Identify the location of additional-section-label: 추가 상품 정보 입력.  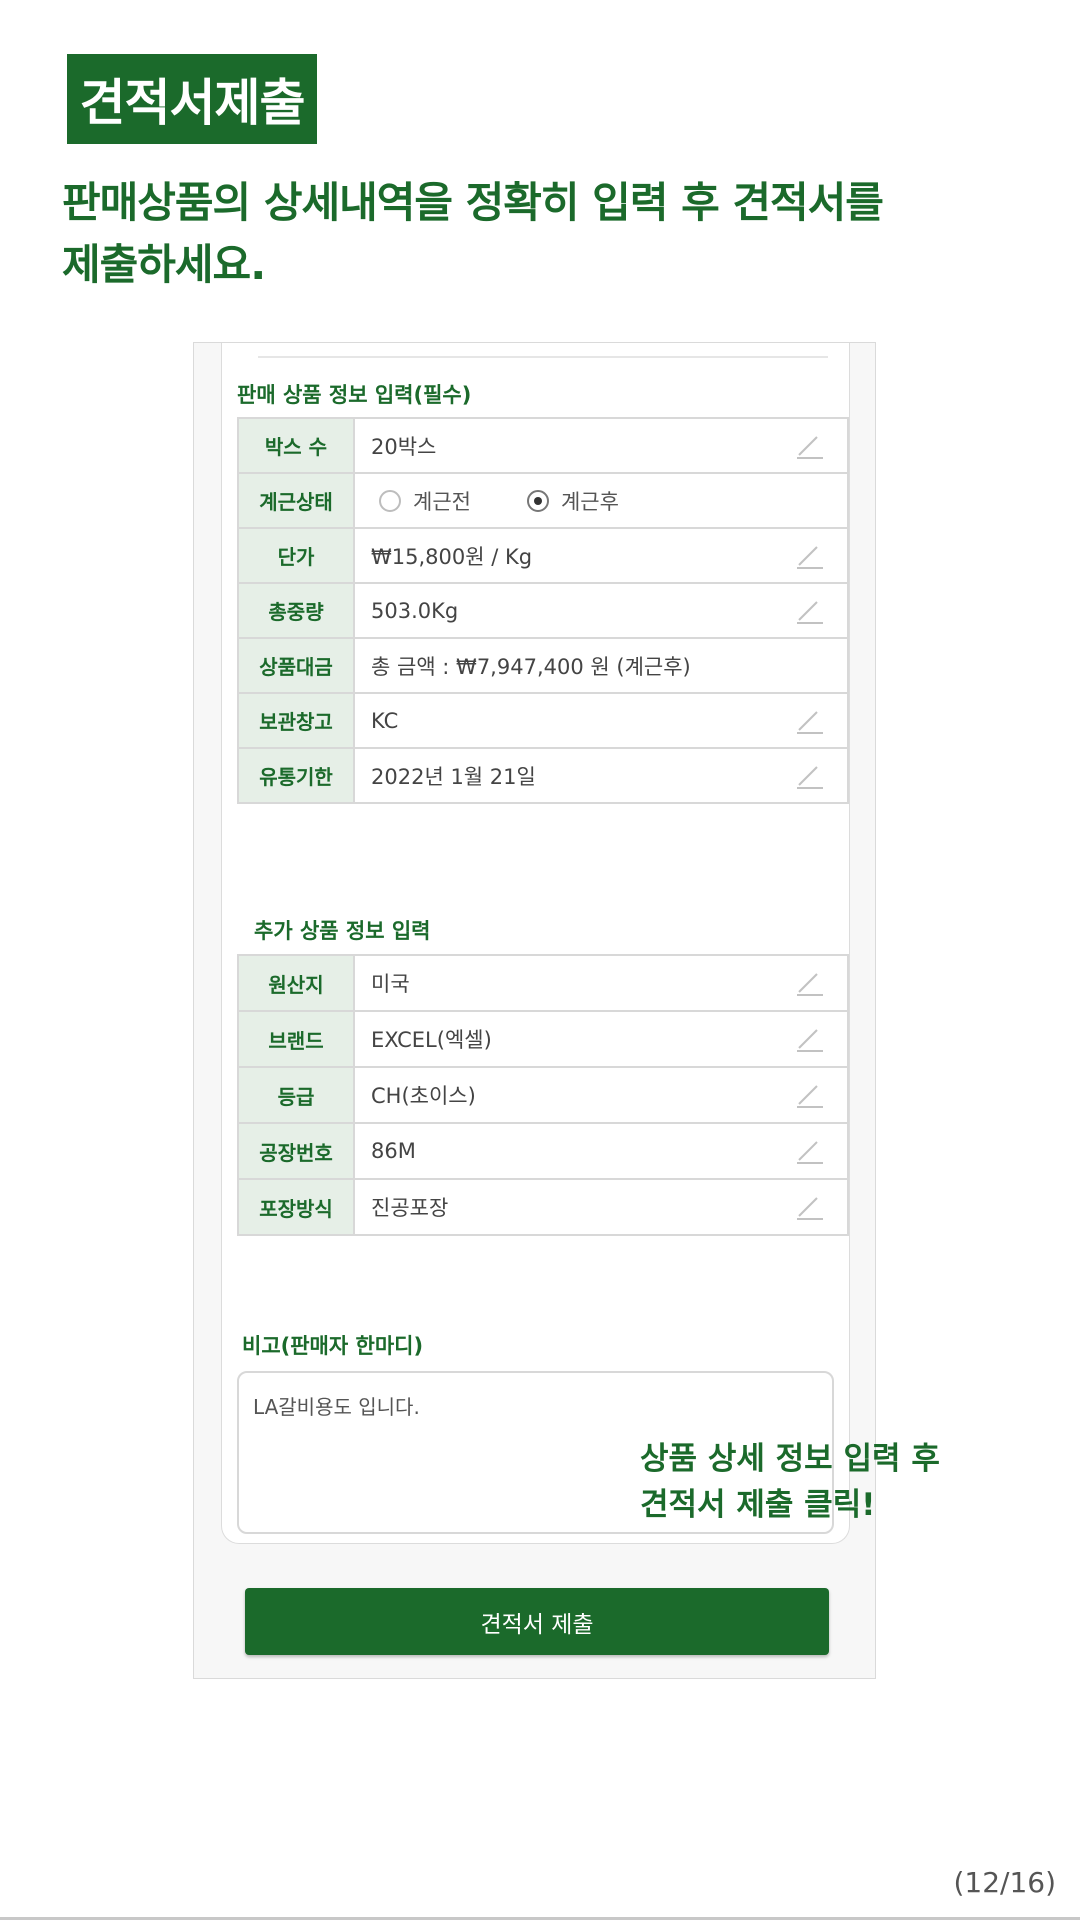
(342, 931).